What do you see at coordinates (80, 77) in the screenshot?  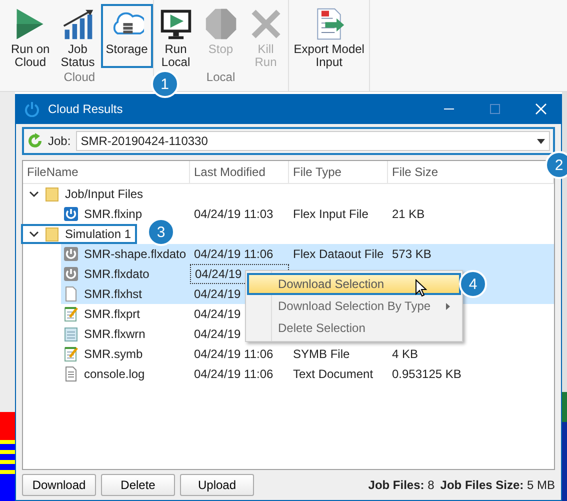 I see `group-label: Cloud` at bounding box center [80, 77].